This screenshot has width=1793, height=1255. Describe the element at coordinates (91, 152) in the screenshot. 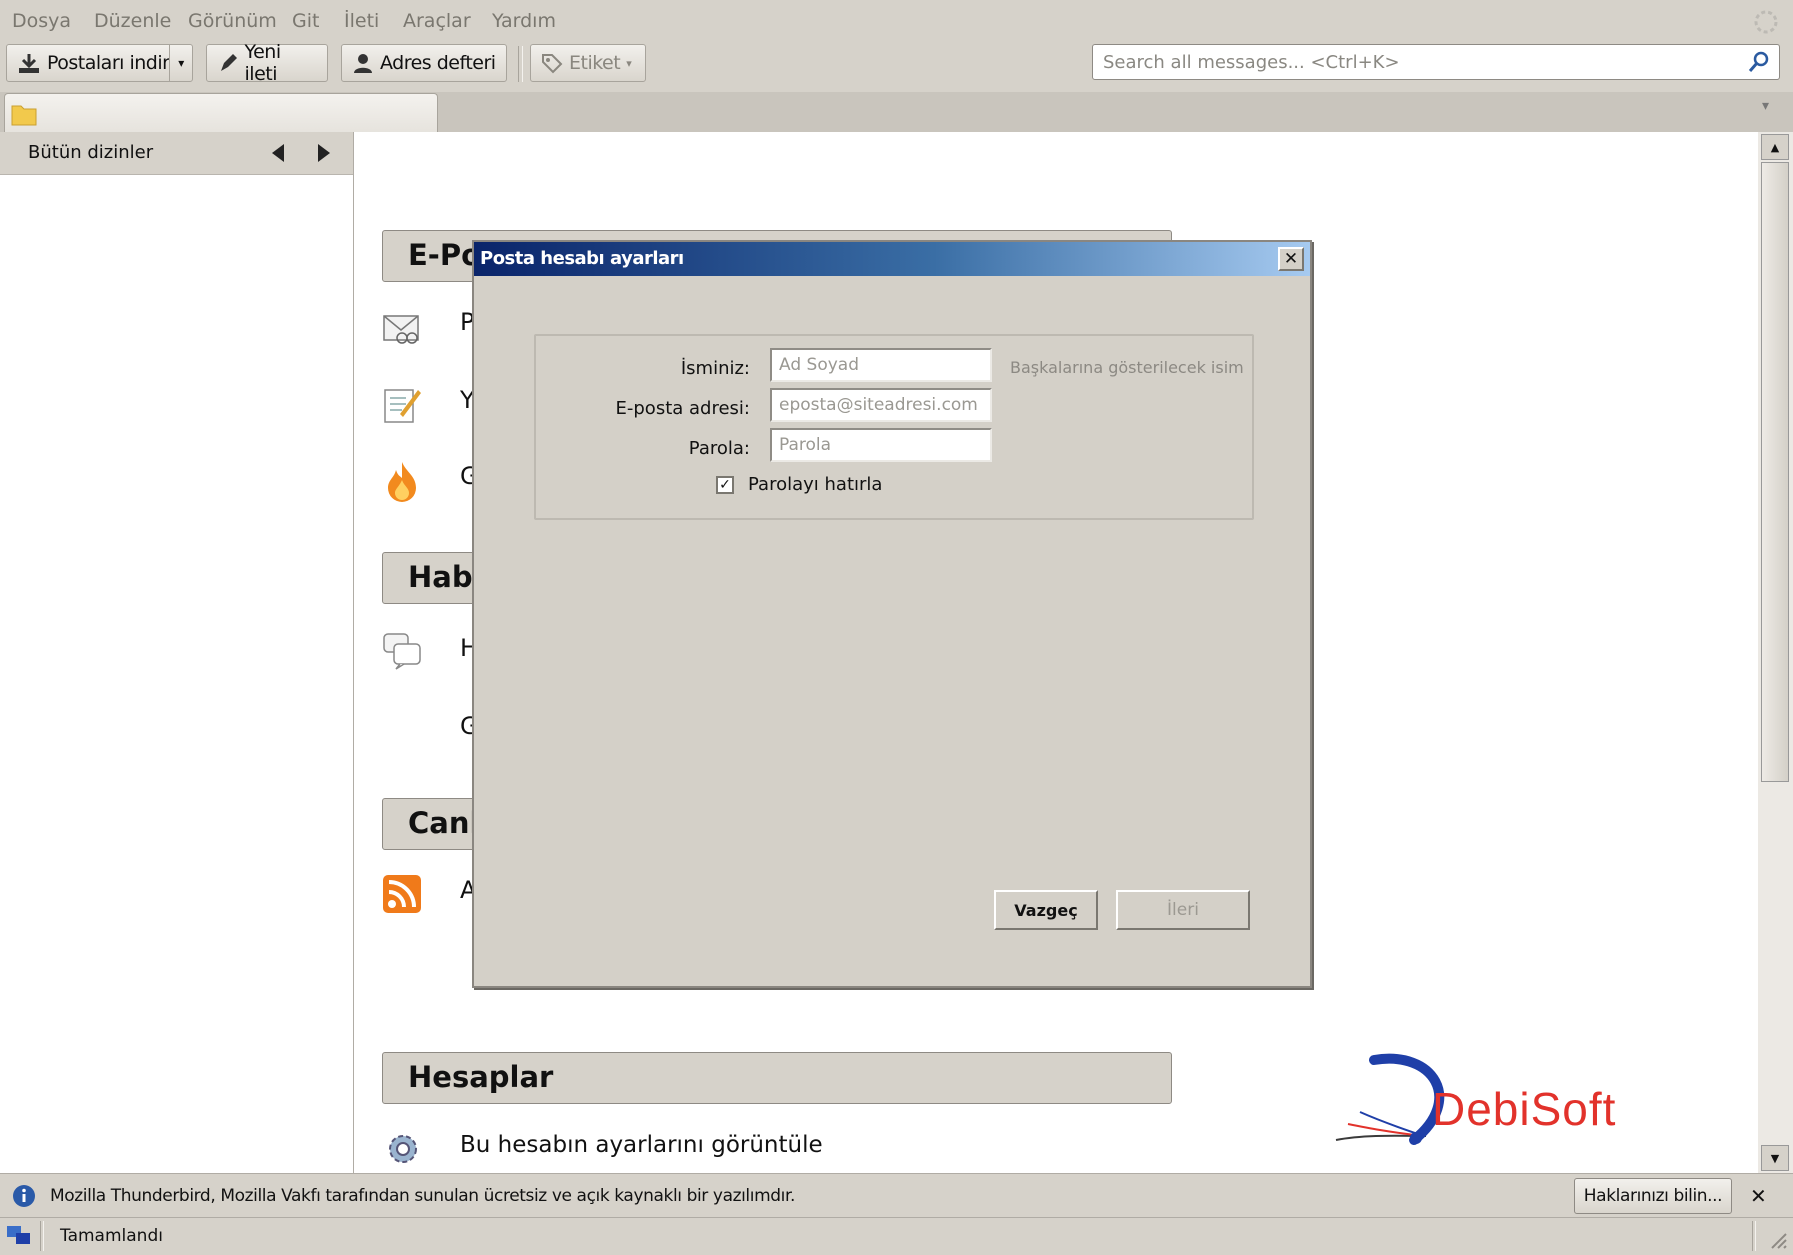

I see `folder-view-label: Bütün dizinler` at that location.